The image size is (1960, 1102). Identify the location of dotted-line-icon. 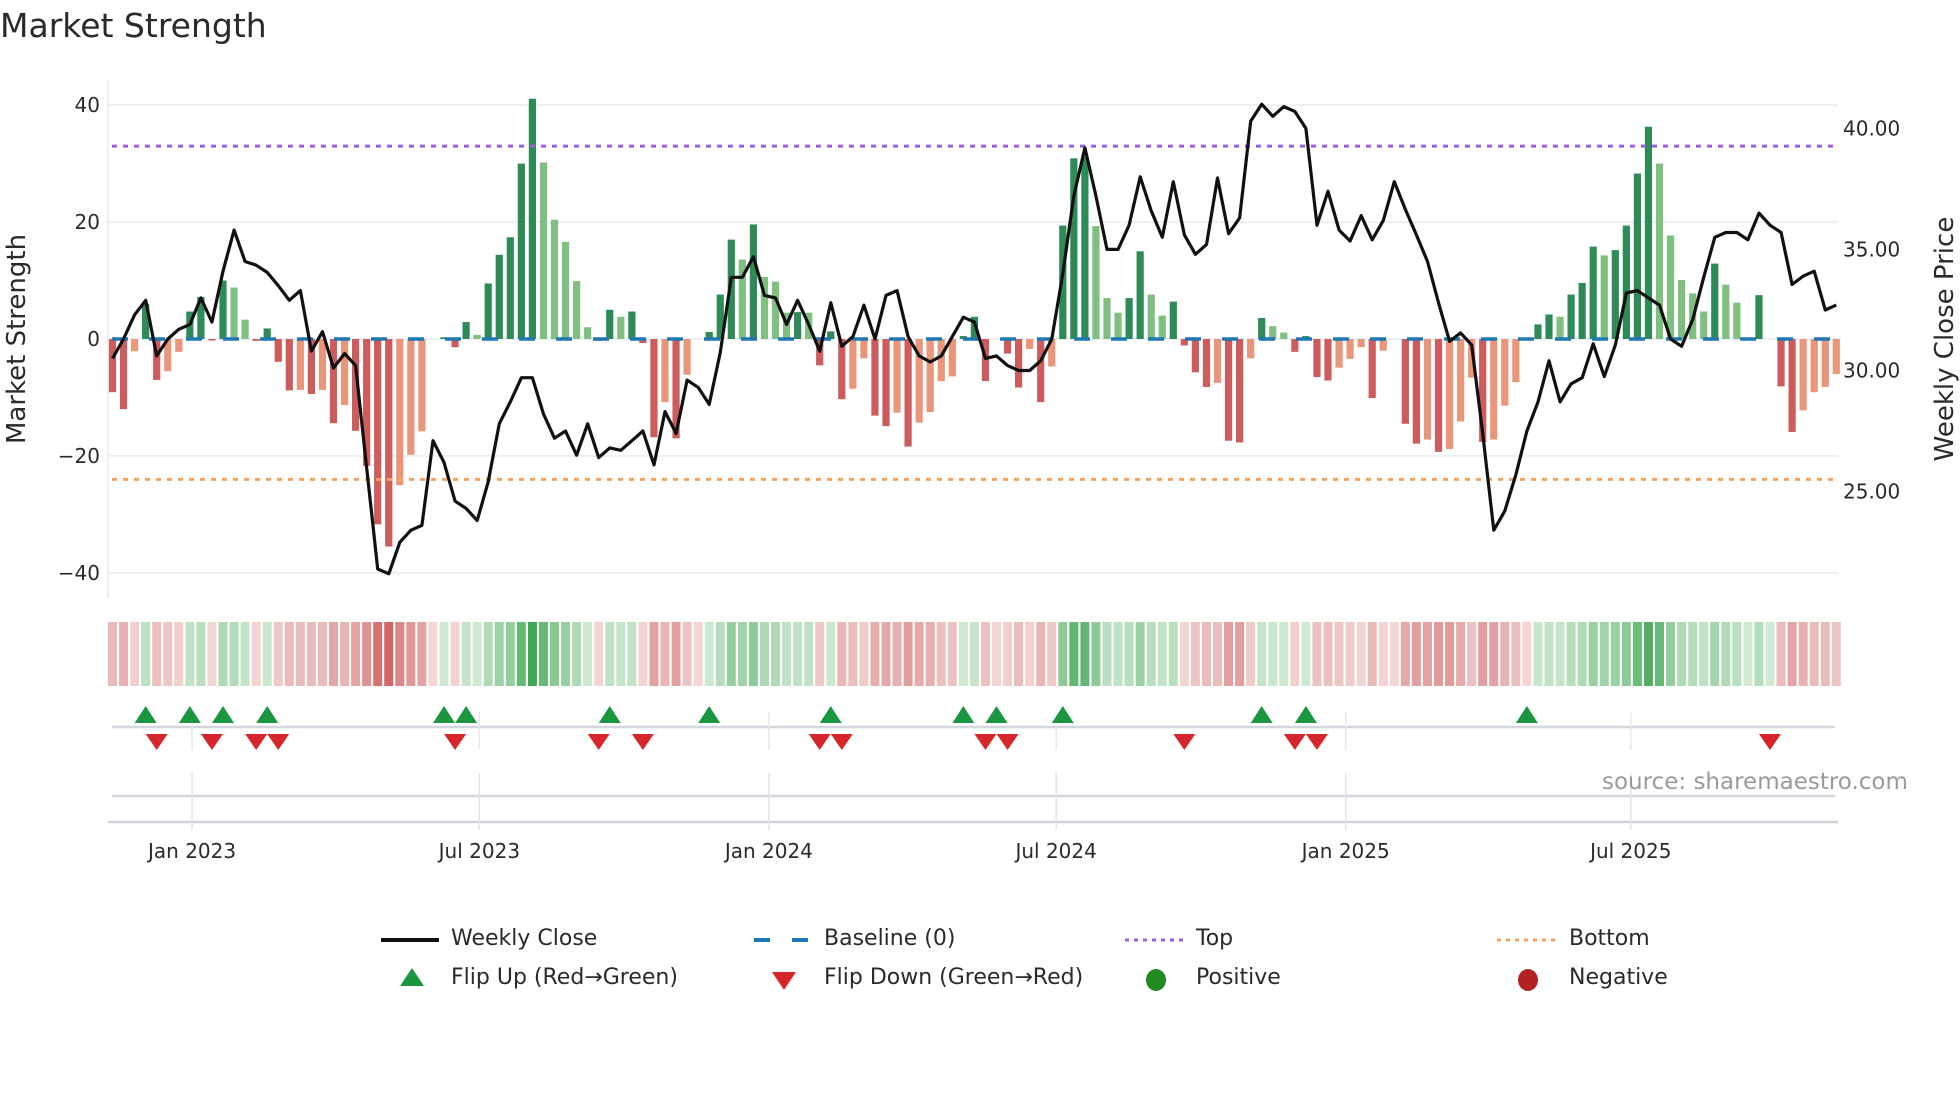
(1154, 940).